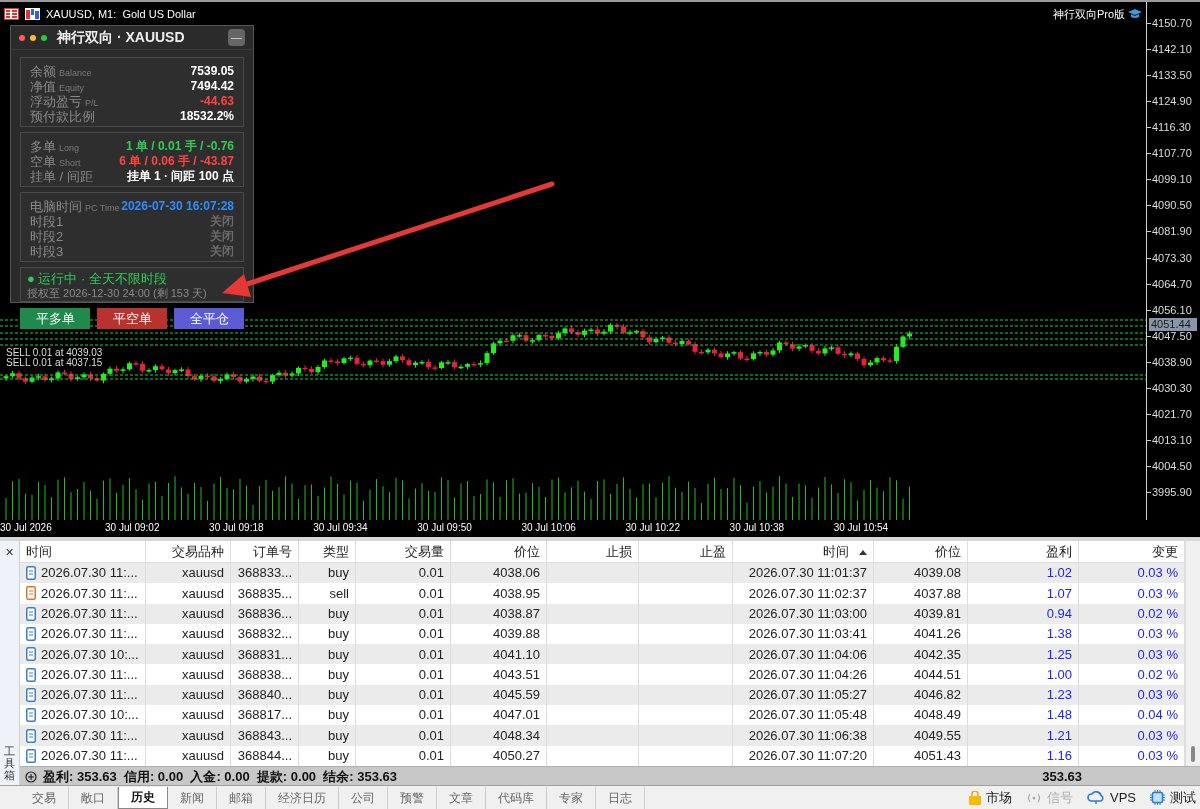 Image resolution: width=1200 pixels, height=809 pixels. What do you see at coordinates (1059, 715) in the screenshot?
I see `table-cell-text: 1.48` at bounding box center [1059, 715].